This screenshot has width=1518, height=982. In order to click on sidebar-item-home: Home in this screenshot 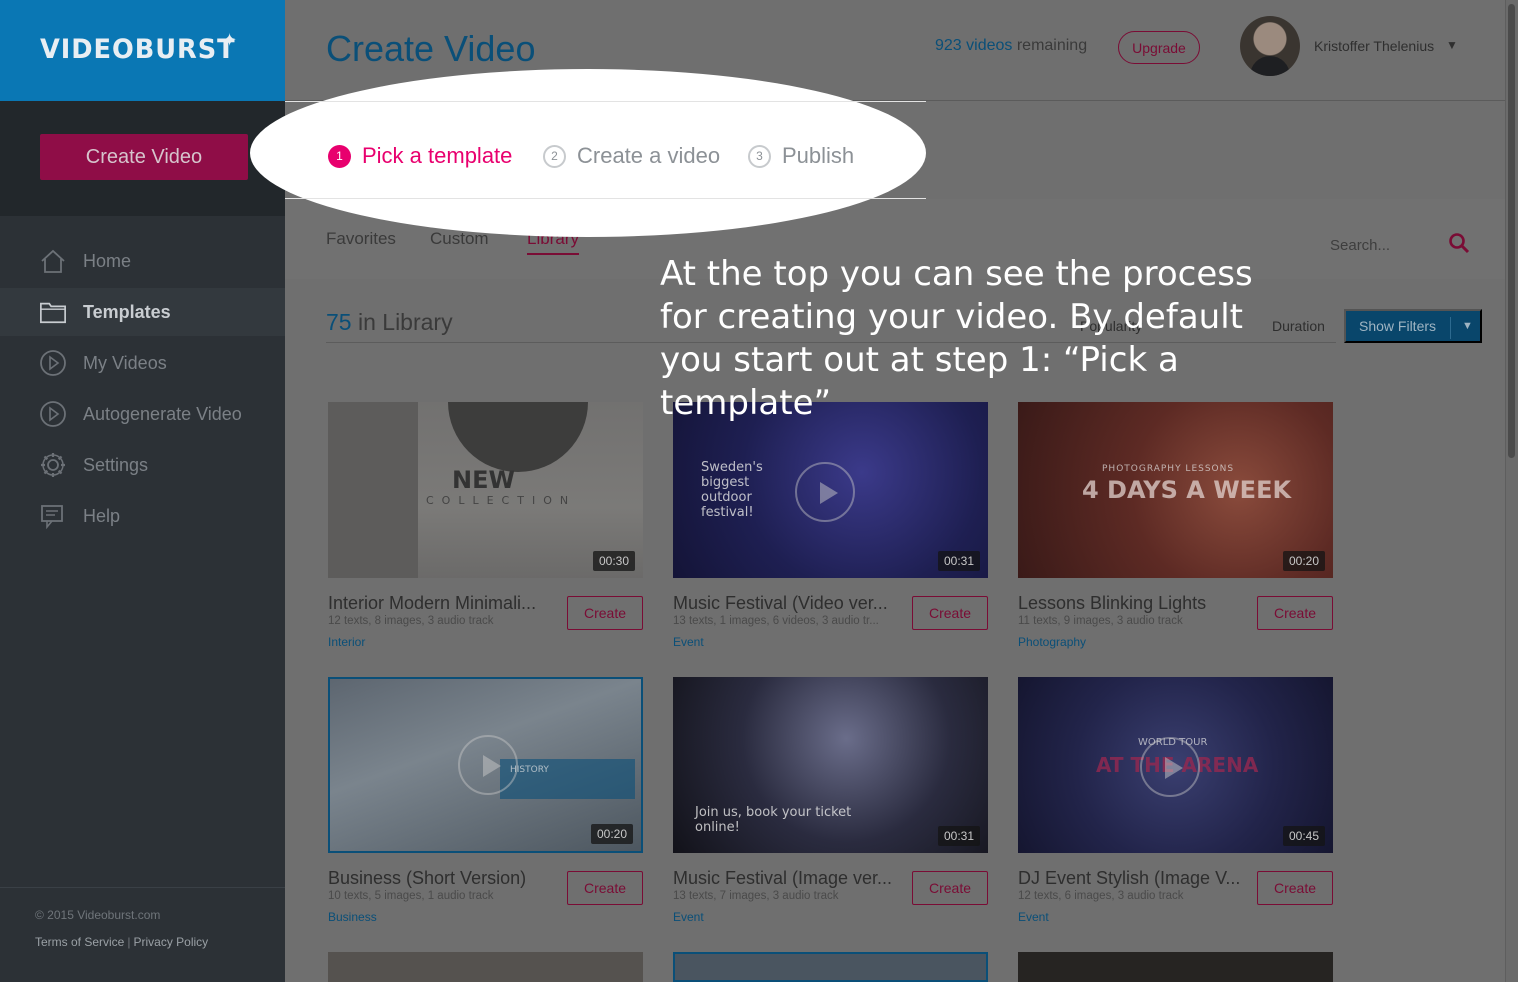, I will do `click(142, 261)`.